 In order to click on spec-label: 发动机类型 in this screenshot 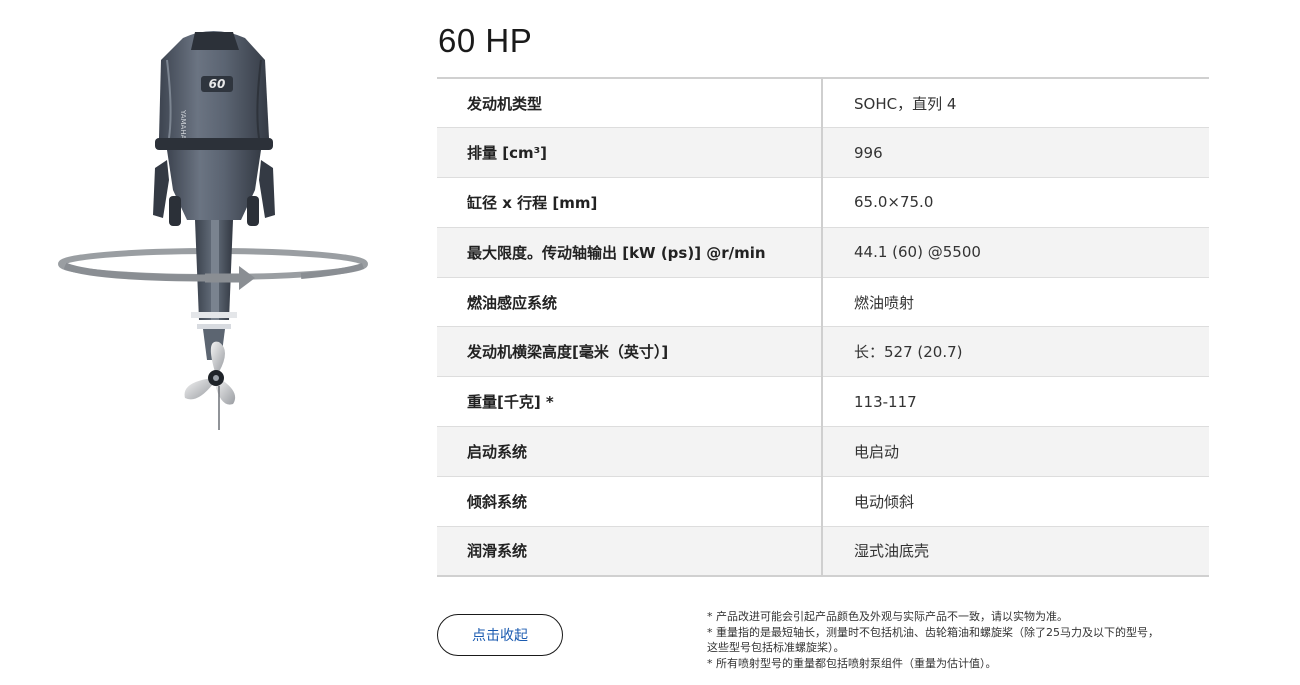, I will do `click(630, 103)`.